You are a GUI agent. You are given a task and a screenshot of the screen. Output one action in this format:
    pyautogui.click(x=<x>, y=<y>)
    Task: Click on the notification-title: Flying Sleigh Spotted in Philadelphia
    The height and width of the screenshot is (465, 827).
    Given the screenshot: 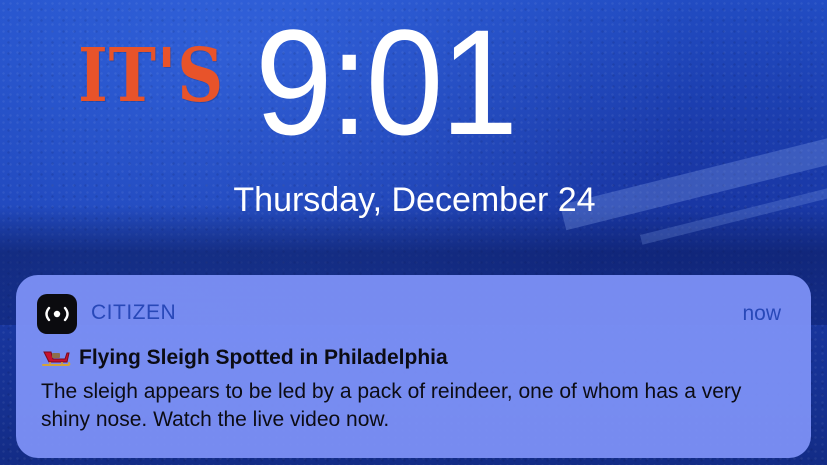 What is the action you would take?
    pyautogui.click(x=263, y=357)
    